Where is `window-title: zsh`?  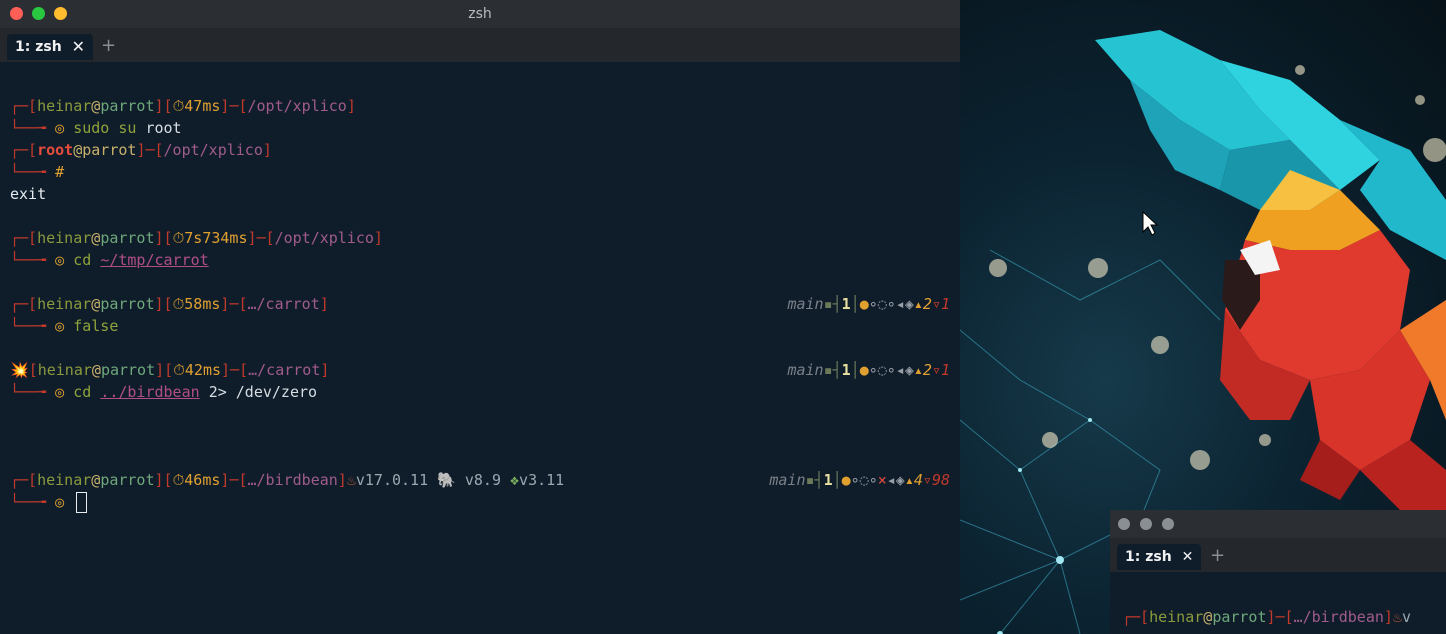 window-title: zsh is located at coordinates (480, 14).